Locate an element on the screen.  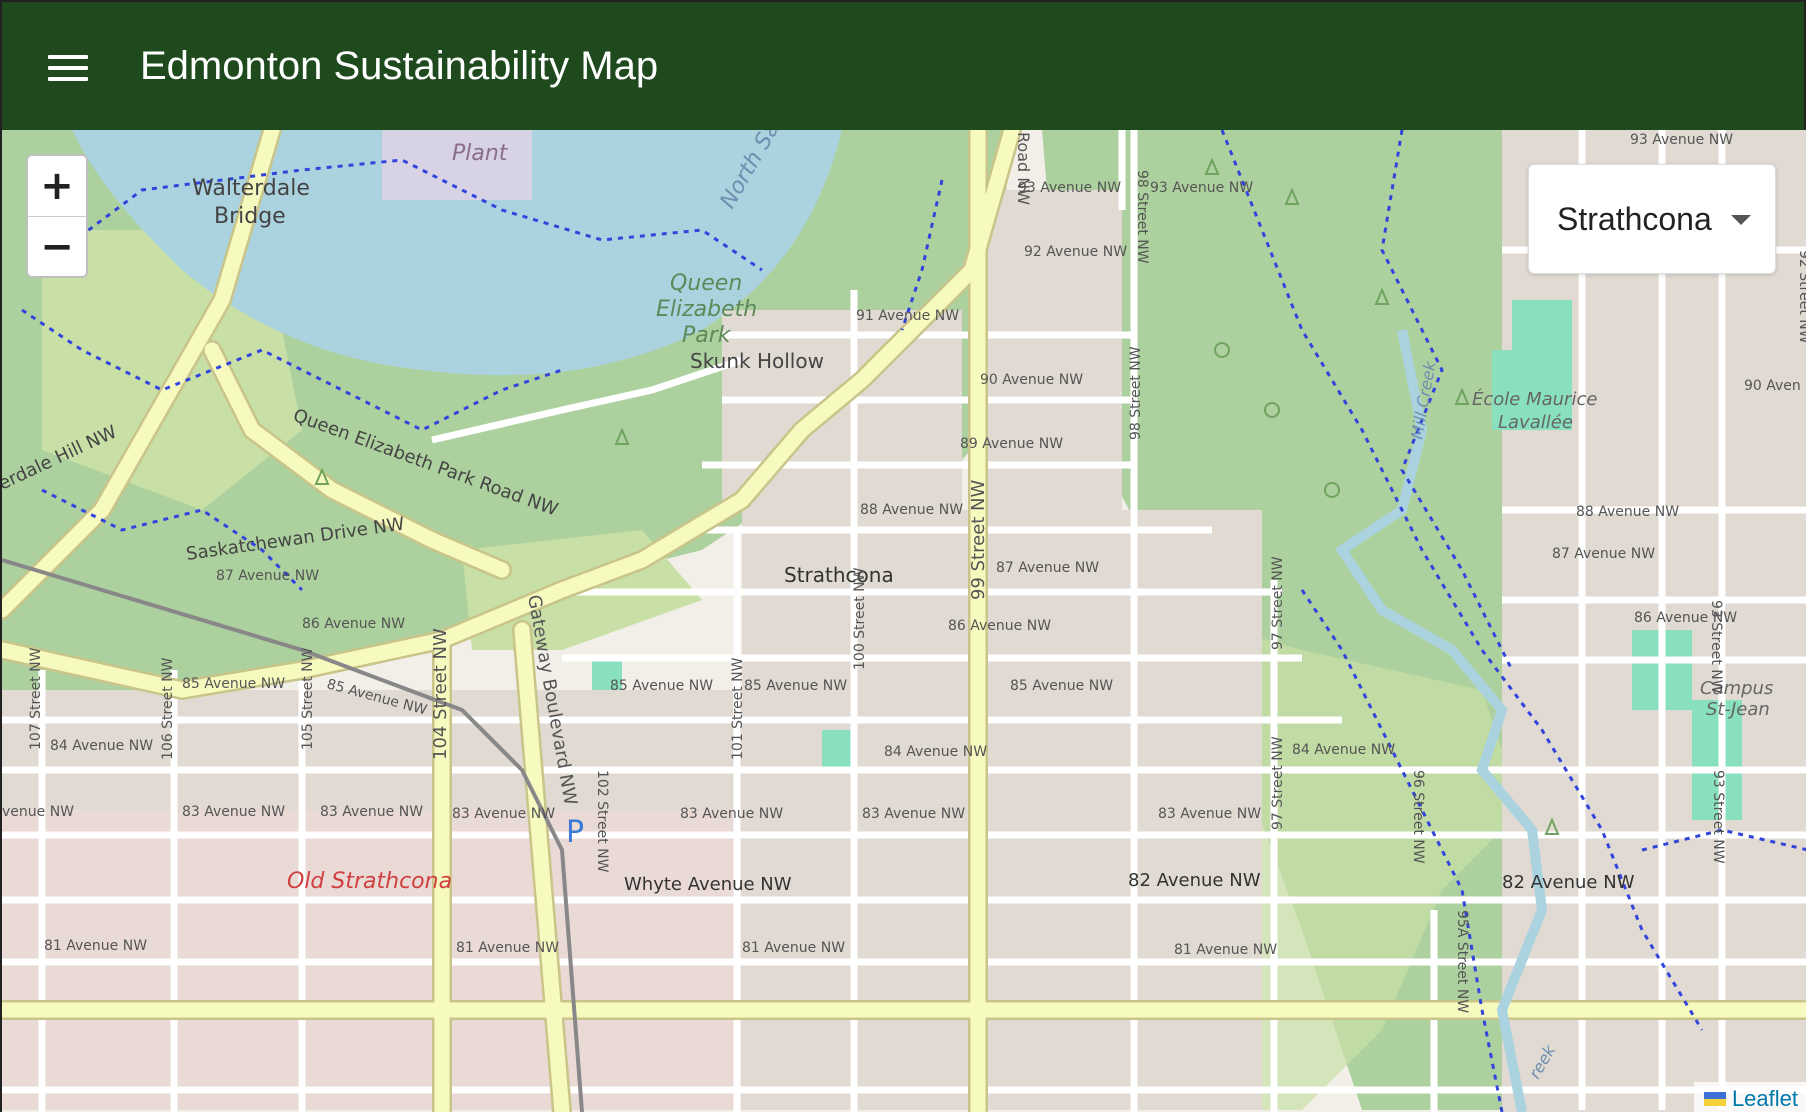
map-label-93-st-a: 93 Street NW is located at coordinates (1716, 647).